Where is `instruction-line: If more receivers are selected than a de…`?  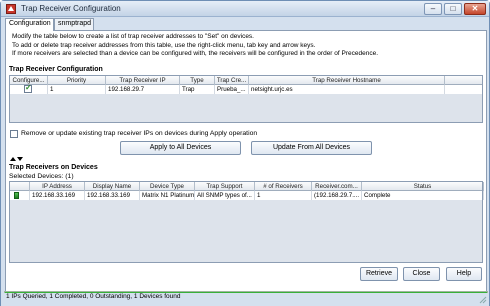 instruction-line: If more receivers are selected than a de… is located at coordinates (195, 54).